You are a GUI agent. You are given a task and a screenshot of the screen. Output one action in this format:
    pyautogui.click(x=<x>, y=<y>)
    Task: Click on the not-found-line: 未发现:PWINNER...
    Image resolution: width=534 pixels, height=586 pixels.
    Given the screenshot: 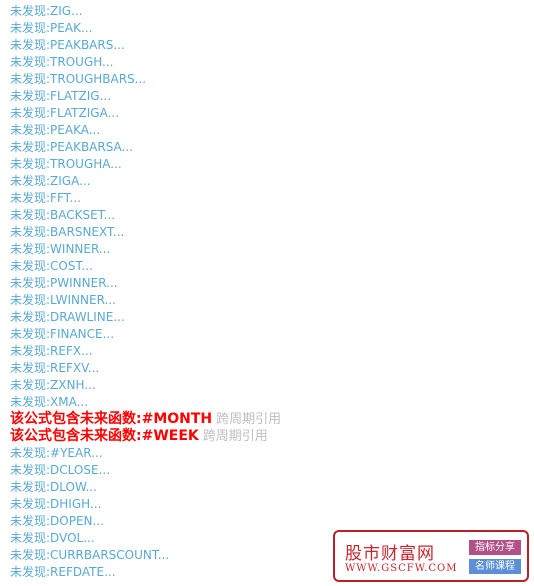 What is the action you would take?
    pyautogui.click(x=272, y=283)
    